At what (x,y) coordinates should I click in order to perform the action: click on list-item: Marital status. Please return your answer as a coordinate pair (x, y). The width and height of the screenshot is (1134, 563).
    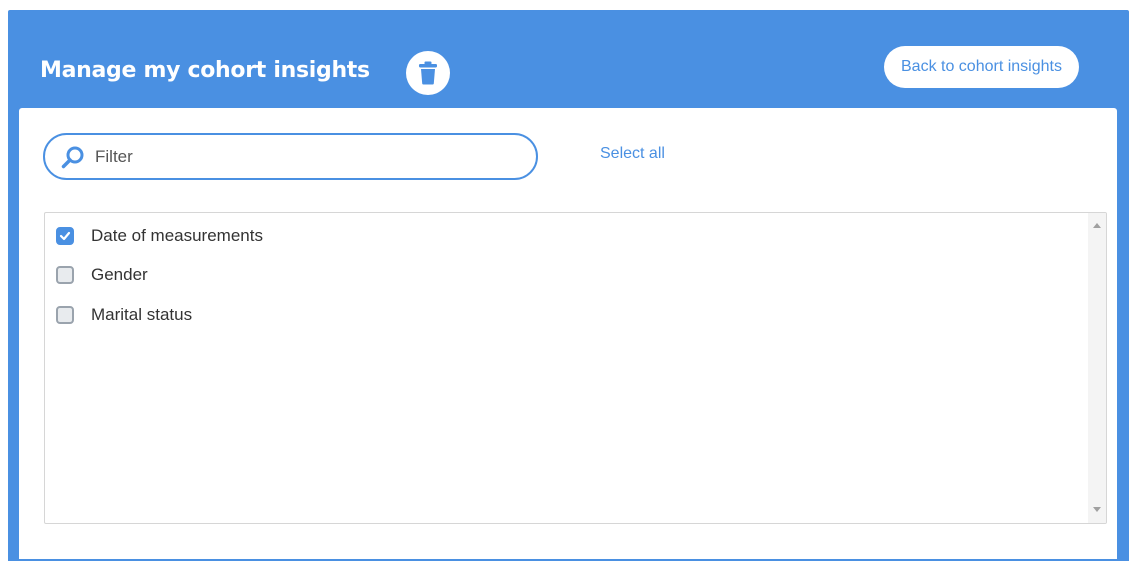
    Looking at the image, I should click on (124, 315).